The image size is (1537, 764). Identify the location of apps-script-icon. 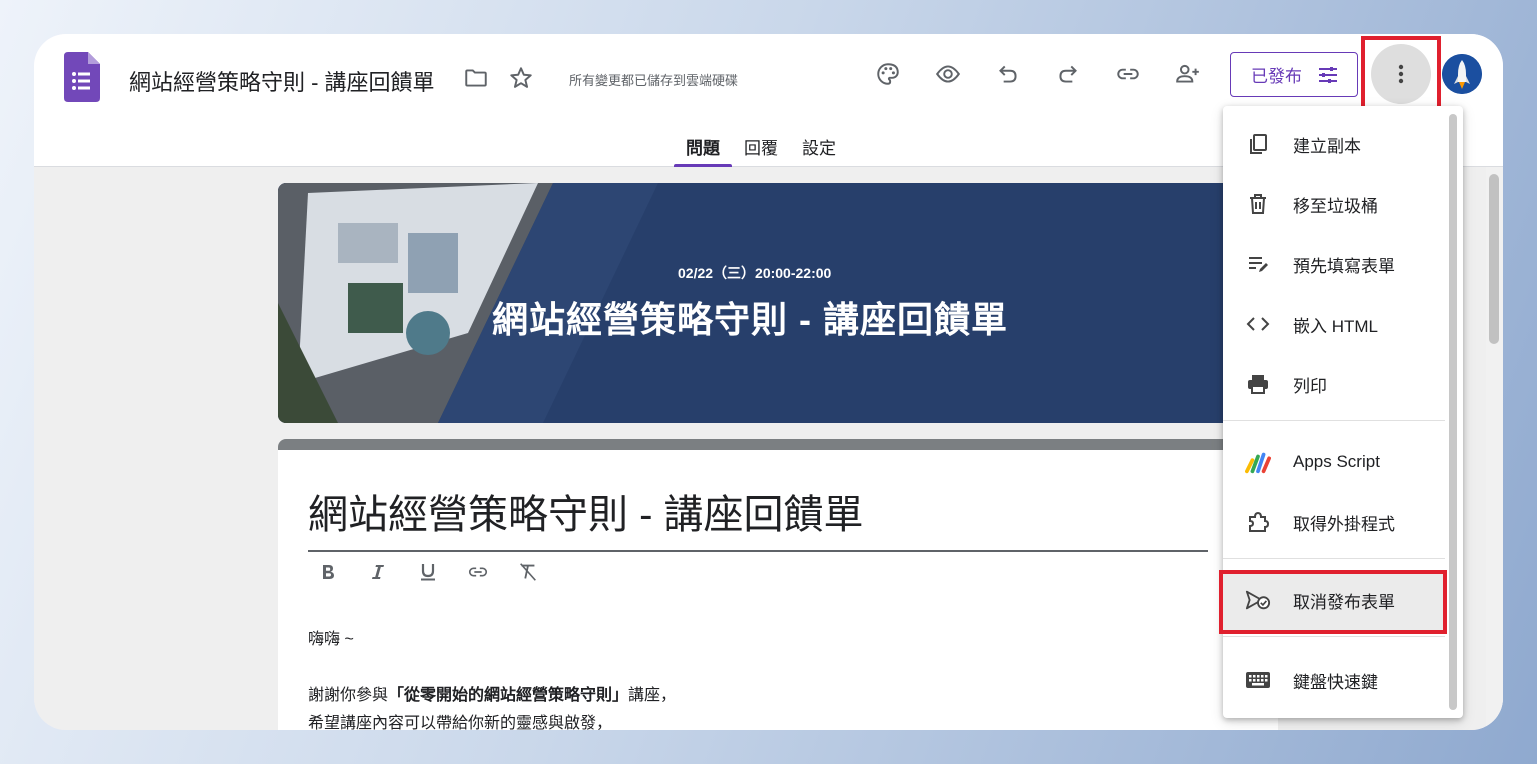
(1258, 462).